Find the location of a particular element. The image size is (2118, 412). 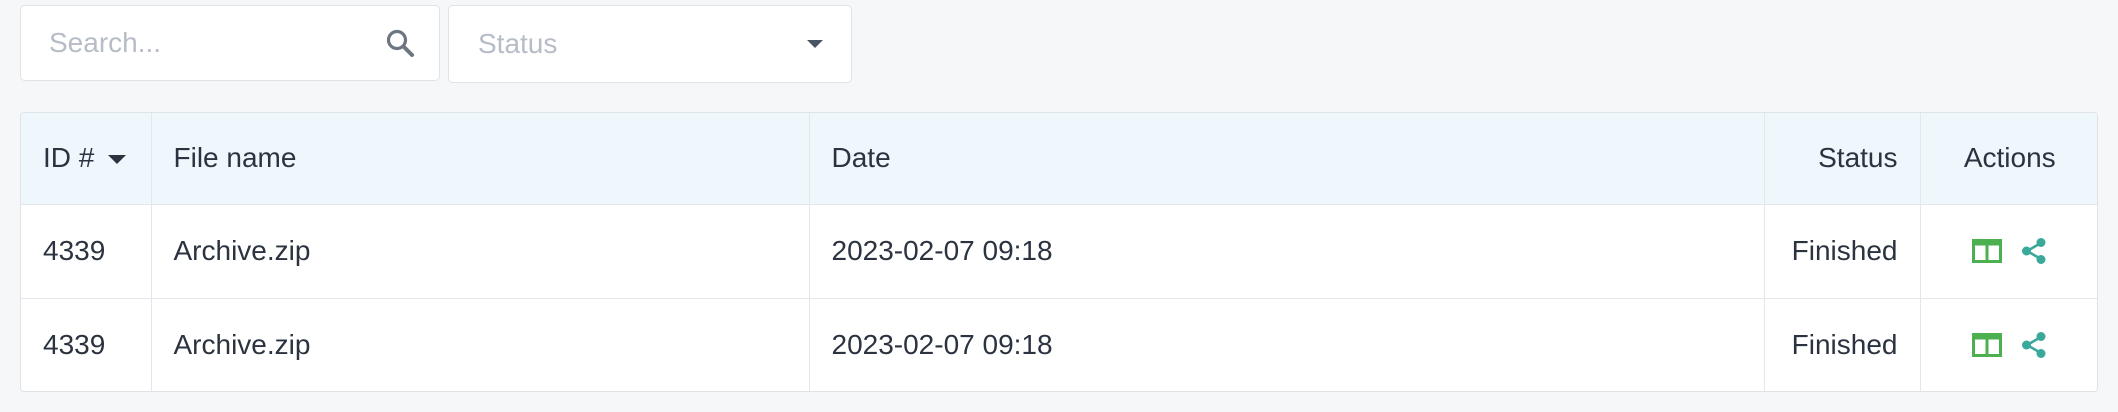

search-box is located at coordinates (230, 43).